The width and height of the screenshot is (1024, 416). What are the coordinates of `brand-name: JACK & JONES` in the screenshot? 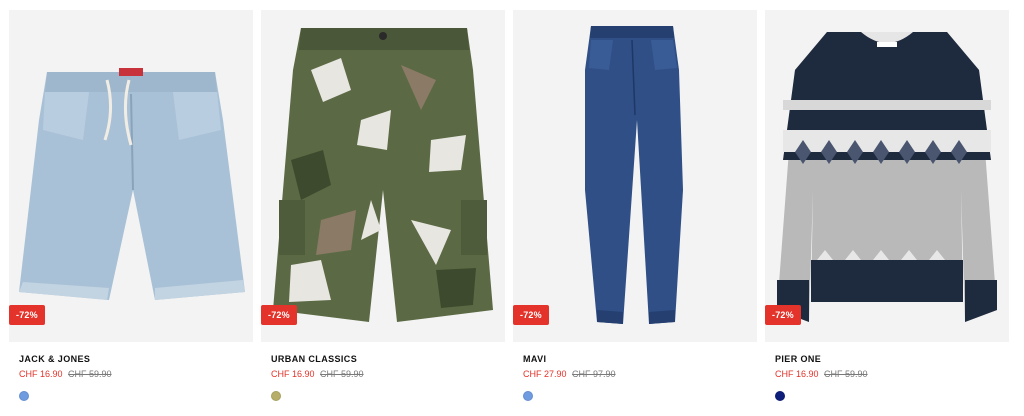 It's located at (54, 359).